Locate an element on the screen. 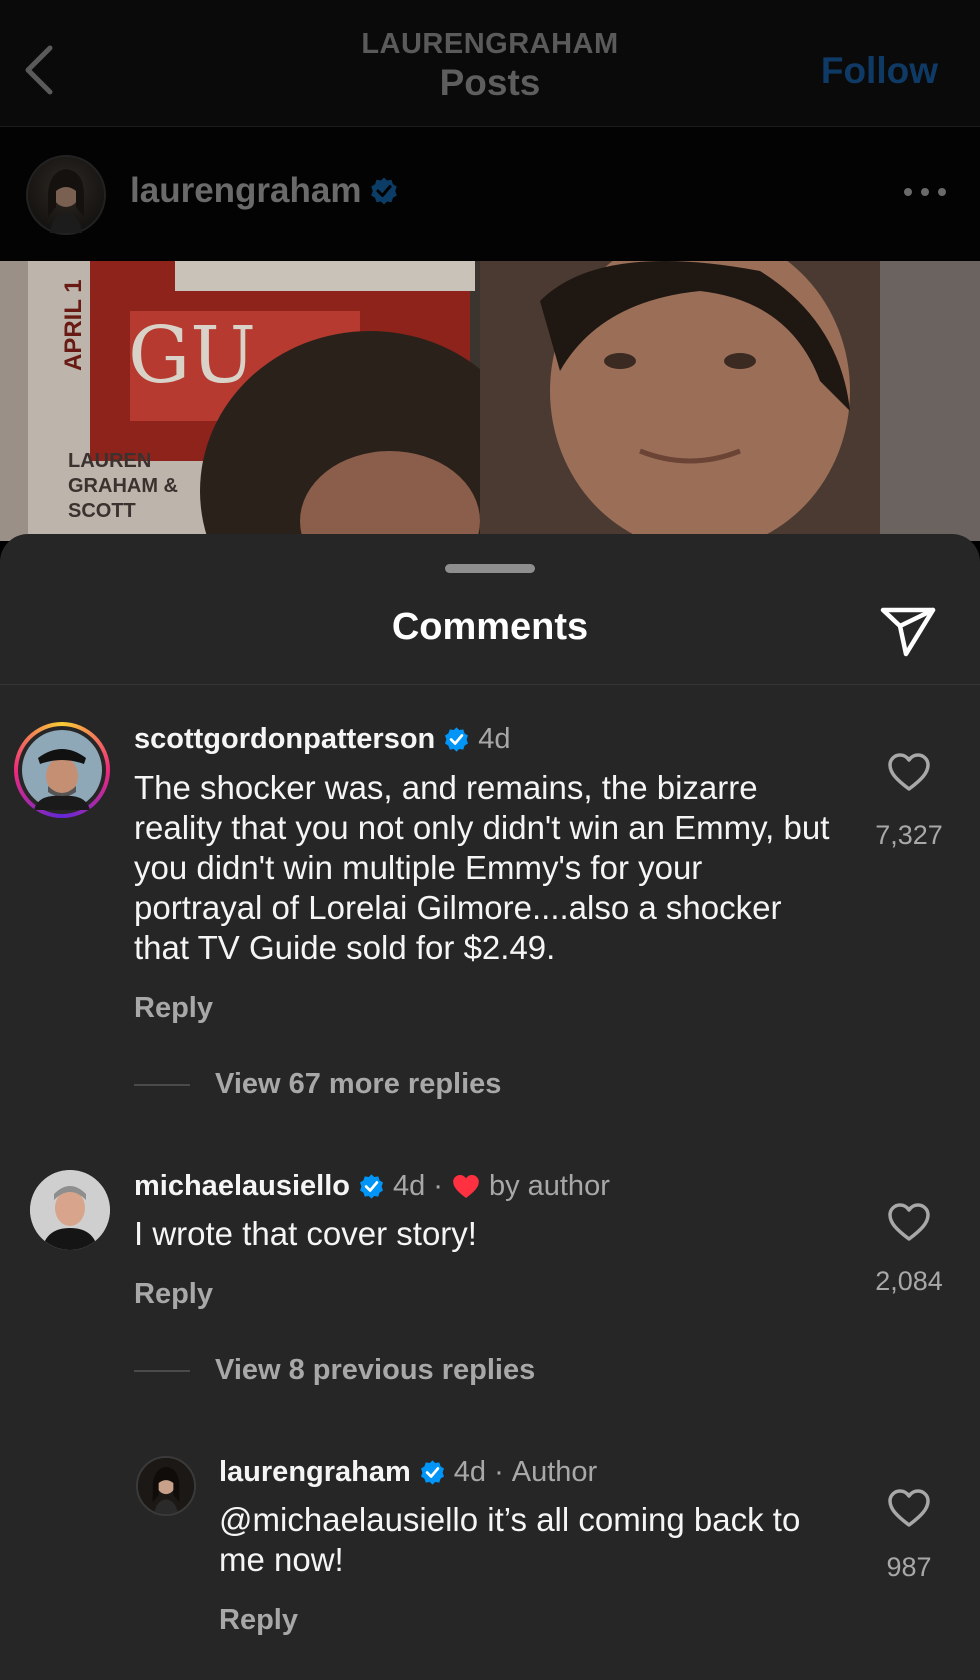 This screenshot has width=980, height=1680. like-count: 987 is located at coordinates (909, 1567).